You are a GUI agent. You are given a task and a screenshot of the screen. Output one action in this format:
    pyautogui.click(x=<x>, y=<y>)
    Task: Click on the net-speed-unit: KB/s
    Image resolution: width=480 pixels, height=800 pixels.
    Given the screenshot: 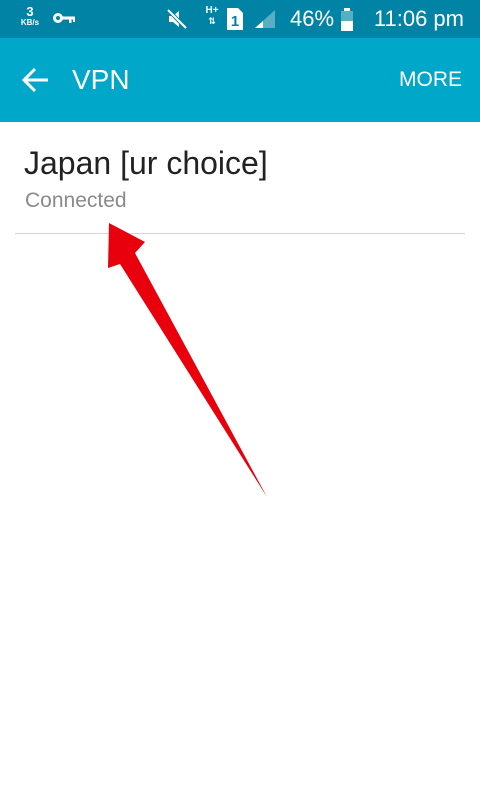 What is the action you would take?
    pyautogui.click(x=30, y=22)
    